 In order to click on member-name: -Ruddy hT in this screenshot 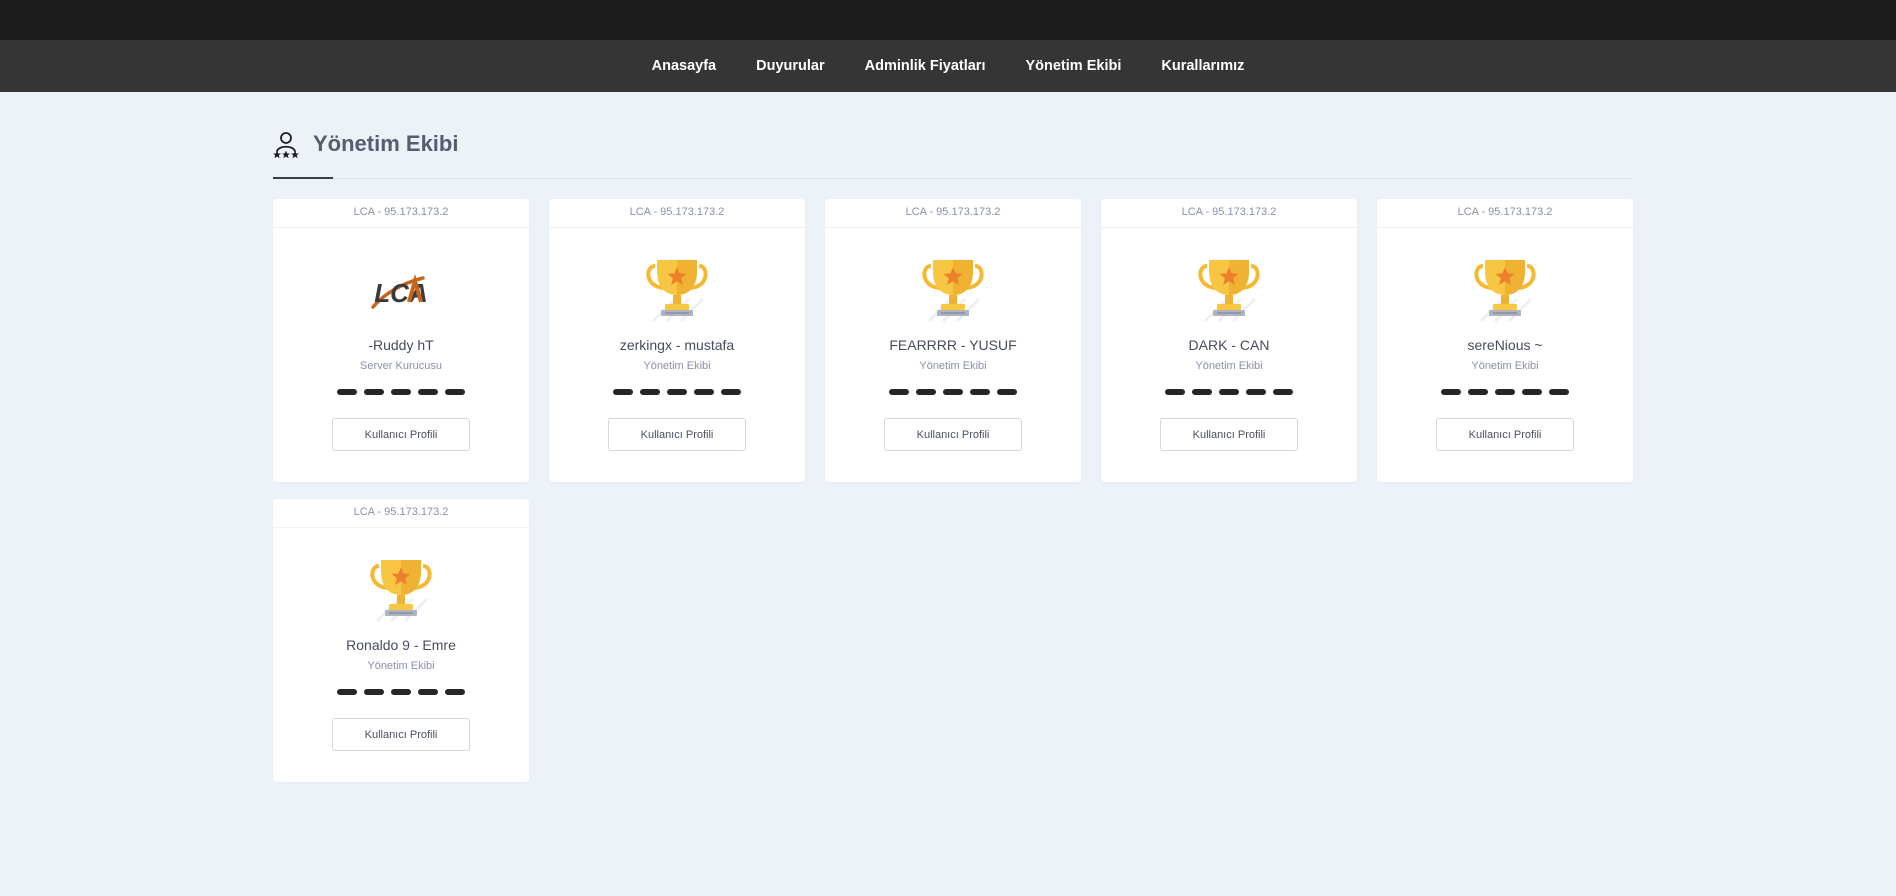, I will do `click(401, 345)`.